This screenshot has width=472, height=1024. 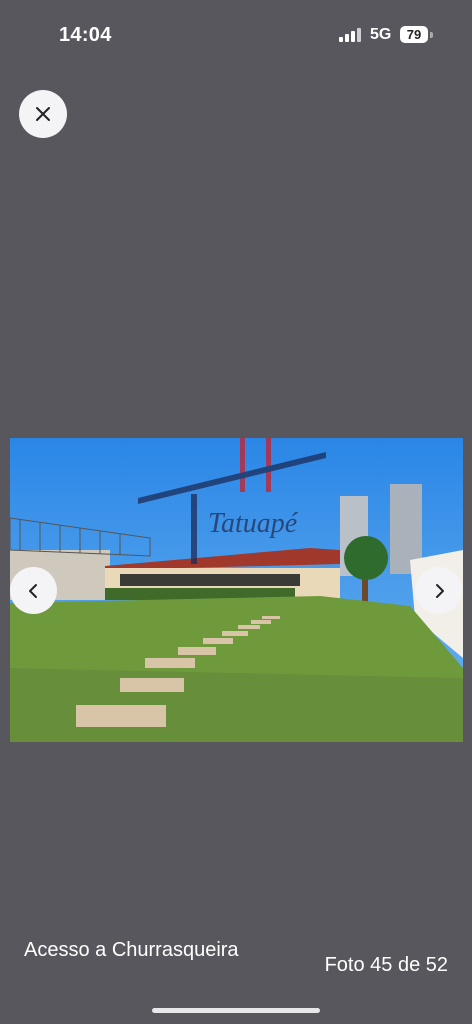 What do you see at coordinates (253, 523) in the screenshot?
I see `watermark-text: Tatuapé` at bounding box center [253, 523].